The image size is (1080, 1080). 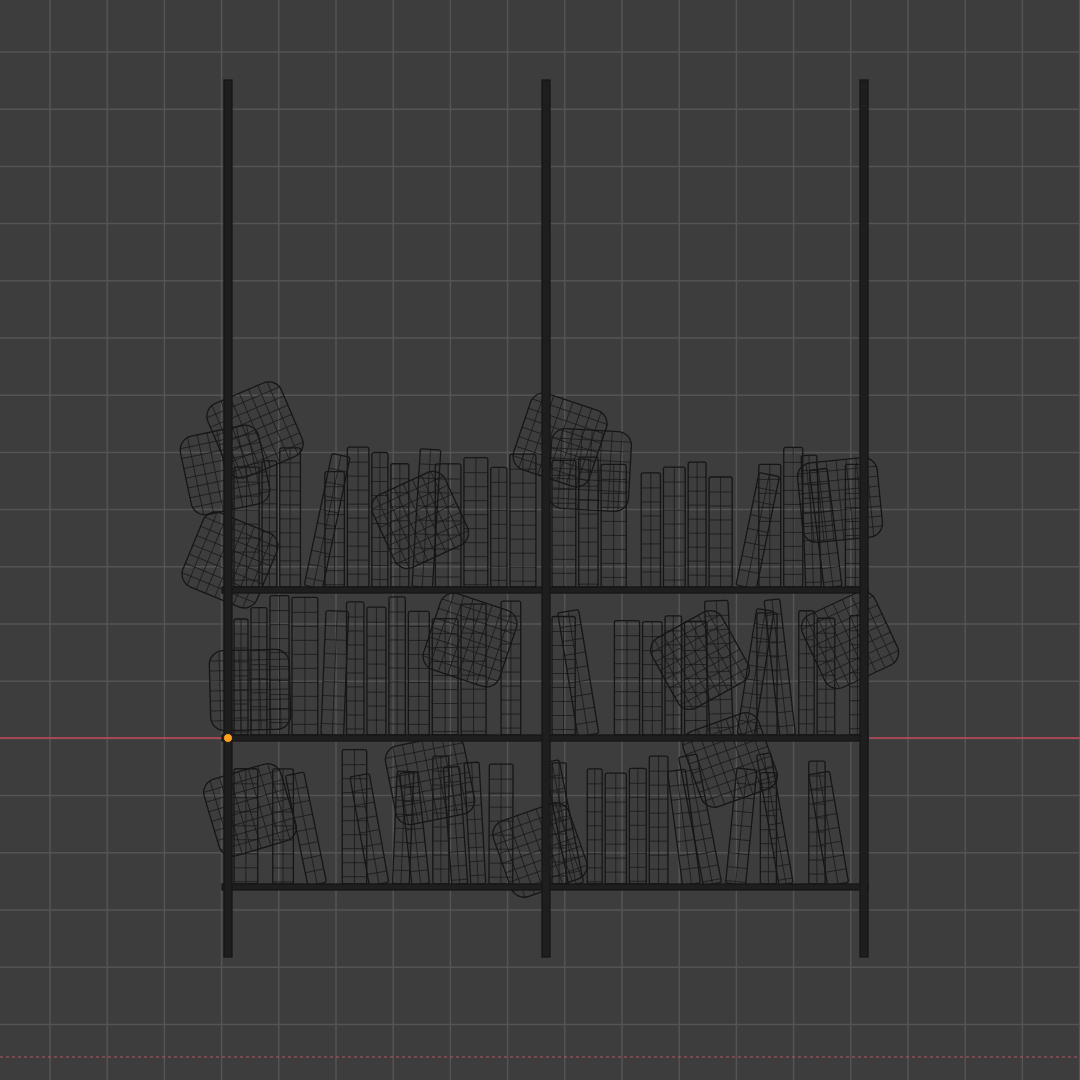 I want to click on origin-dot, so click(x=228, y=738).